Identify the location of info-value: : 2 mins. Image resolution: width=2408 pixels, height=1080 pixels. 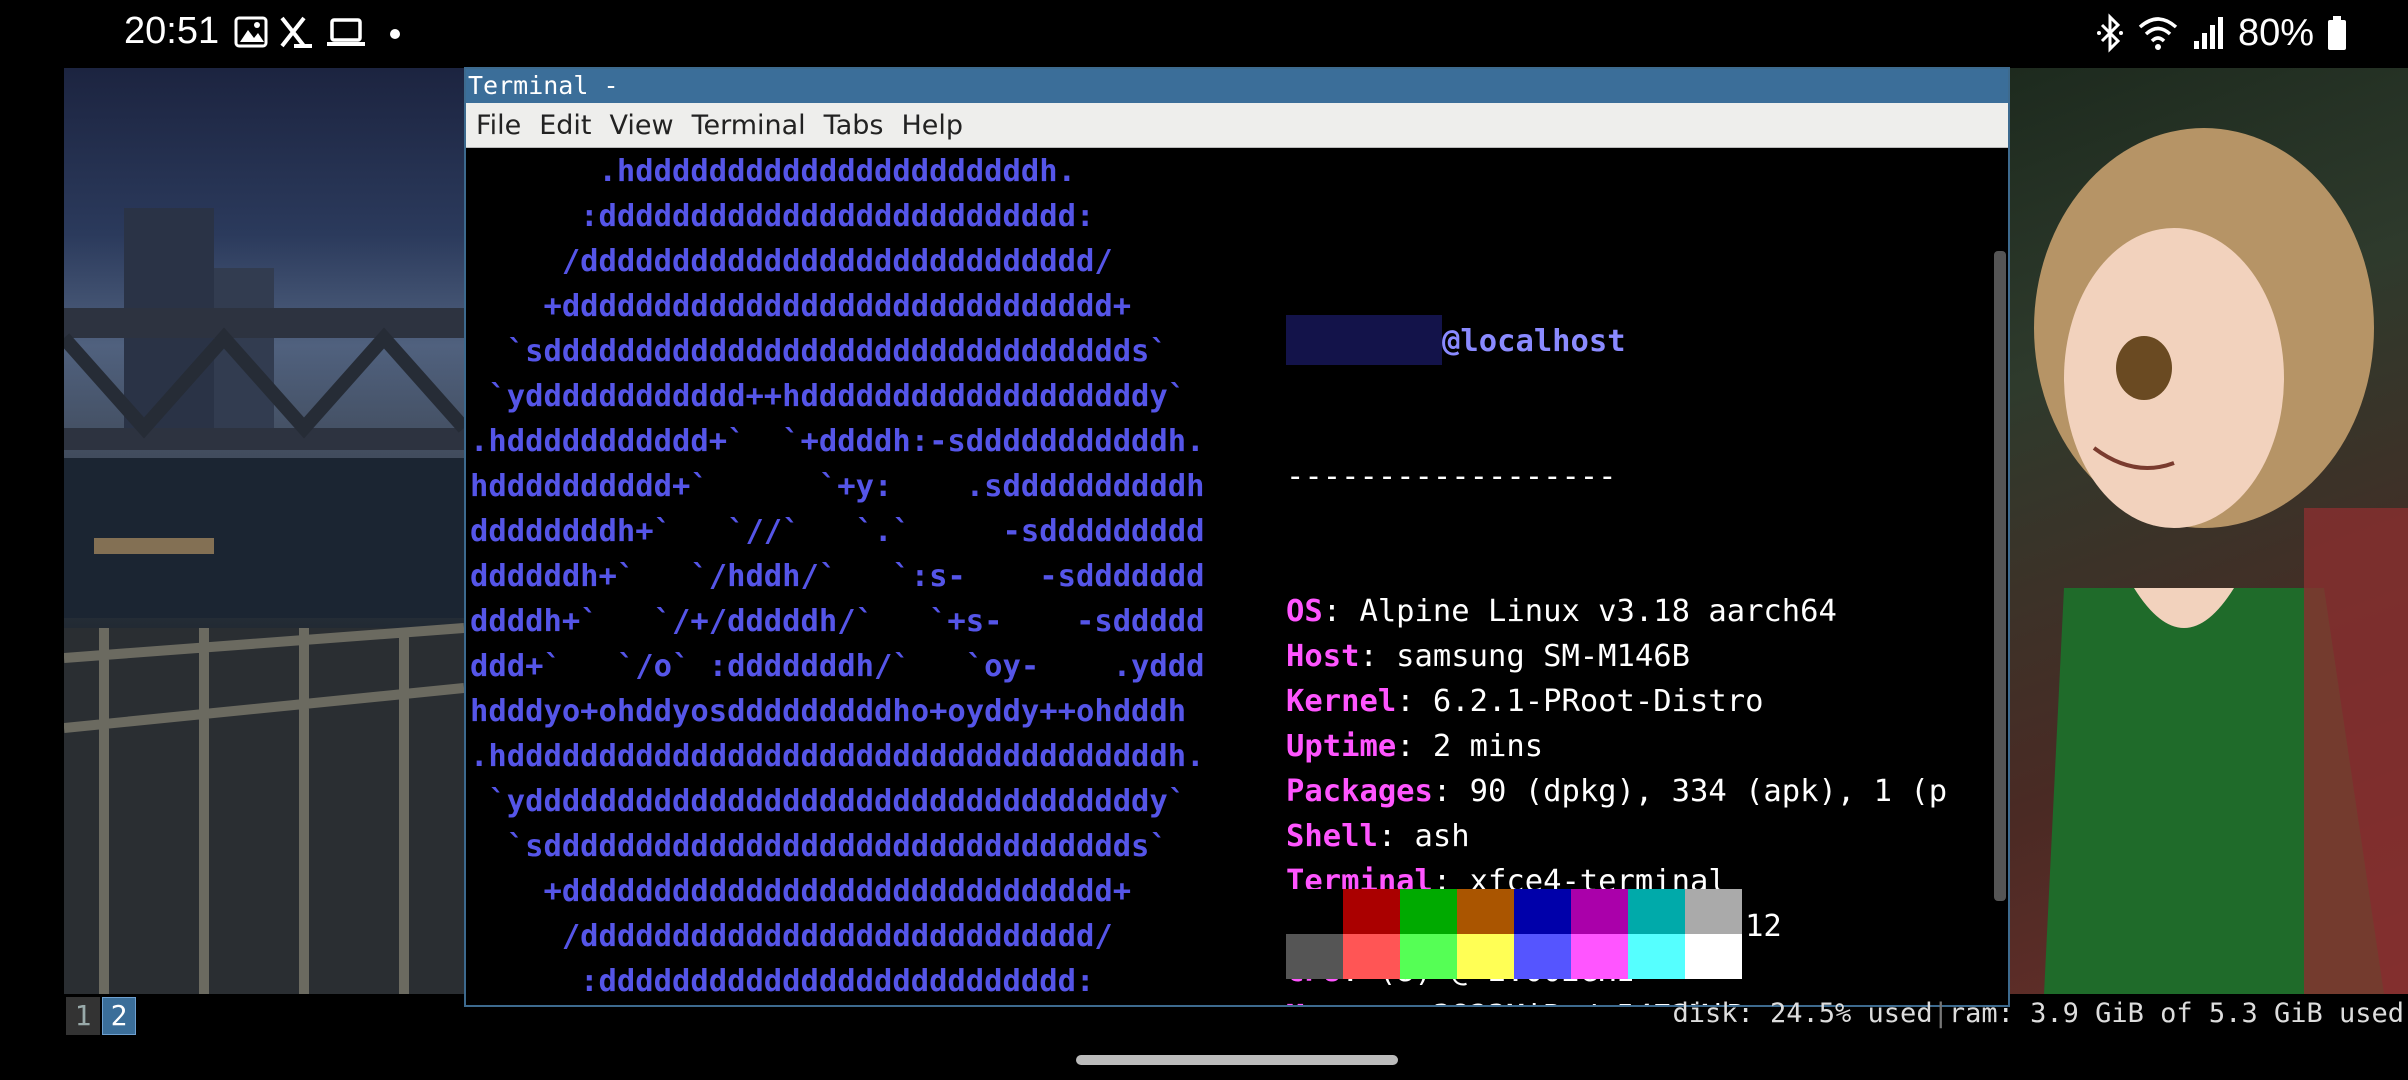
(1470, 746).